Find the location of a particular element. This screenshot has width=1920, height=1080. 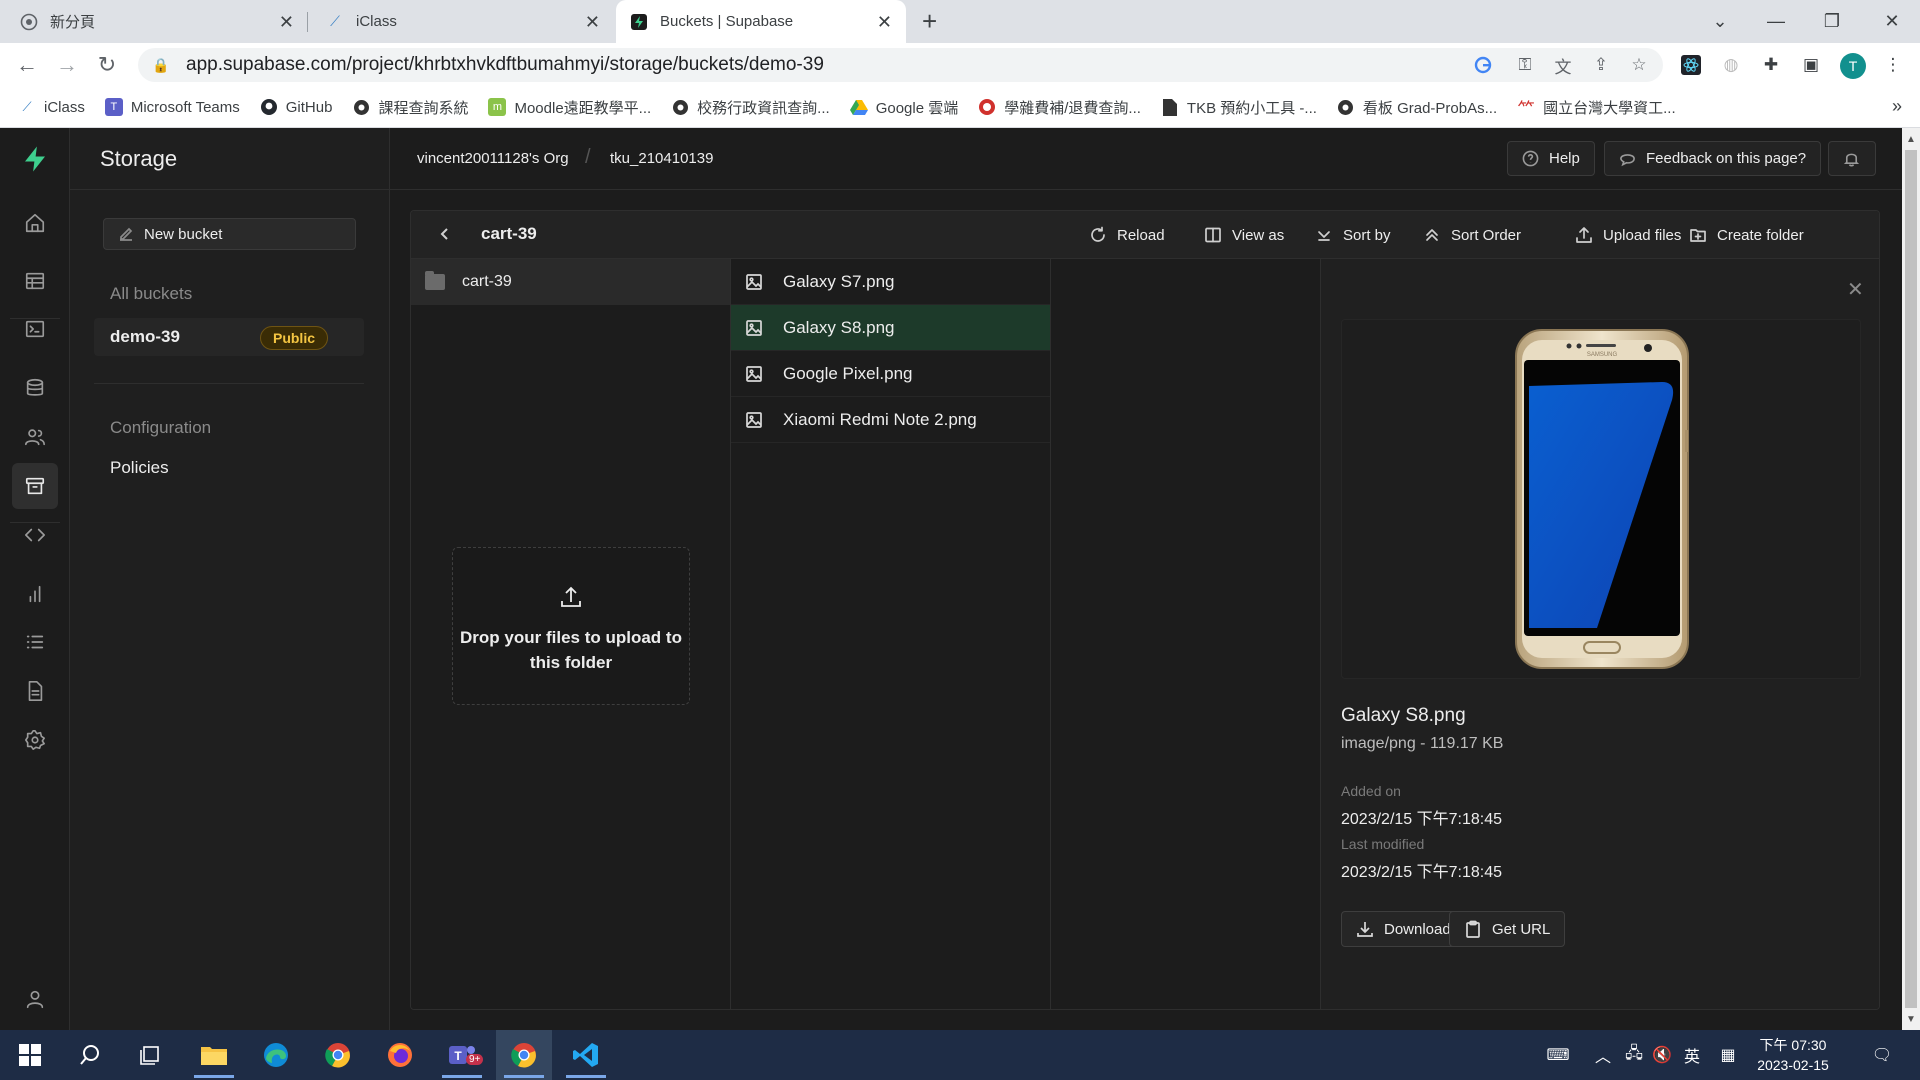

notifications-button is located at coordinates (1852, 158).